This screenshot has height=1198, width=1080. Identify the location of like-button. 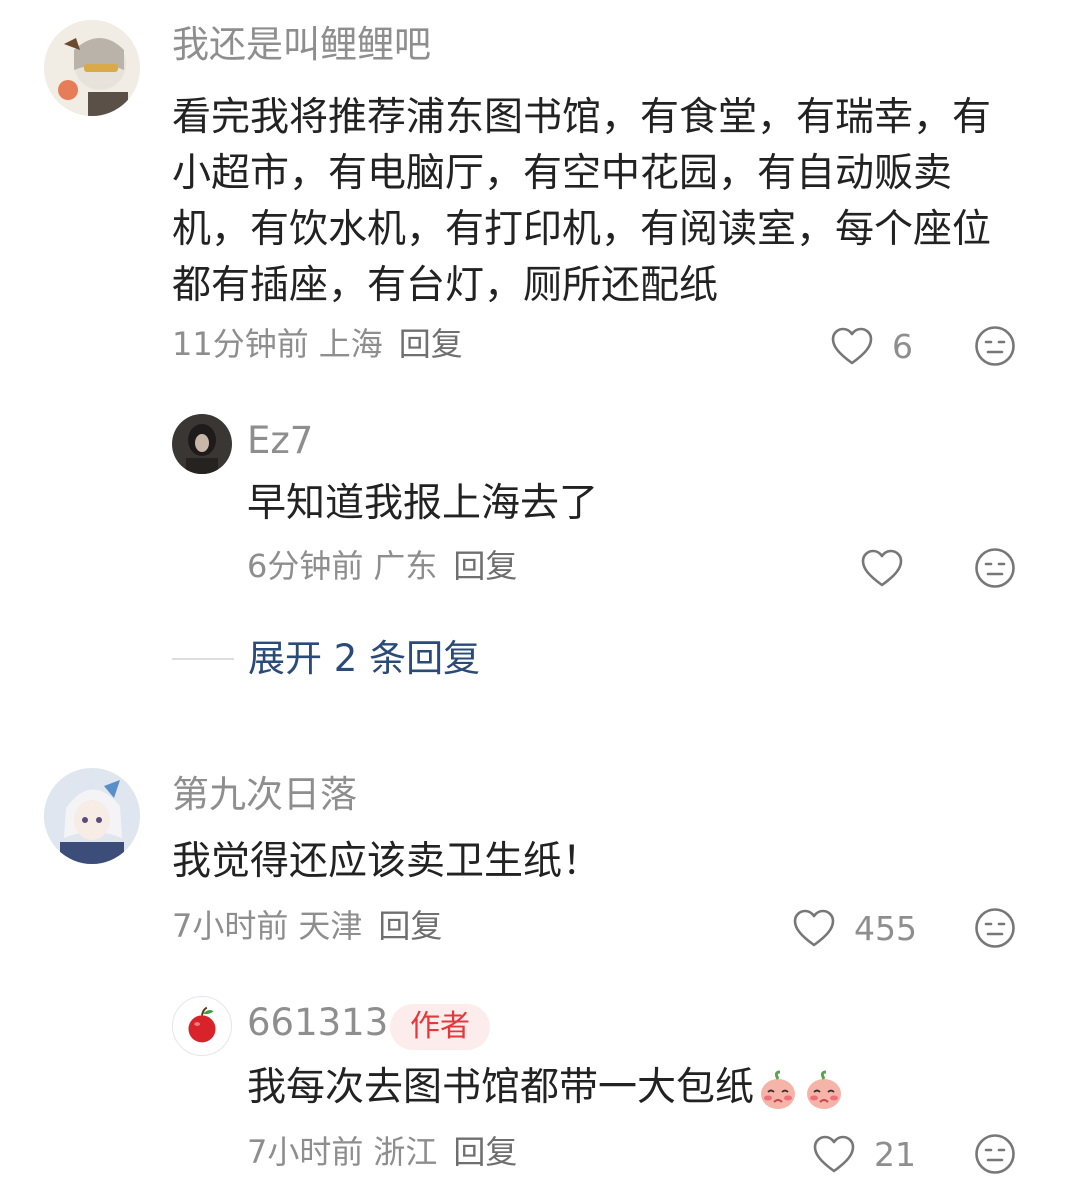
(882, 568).